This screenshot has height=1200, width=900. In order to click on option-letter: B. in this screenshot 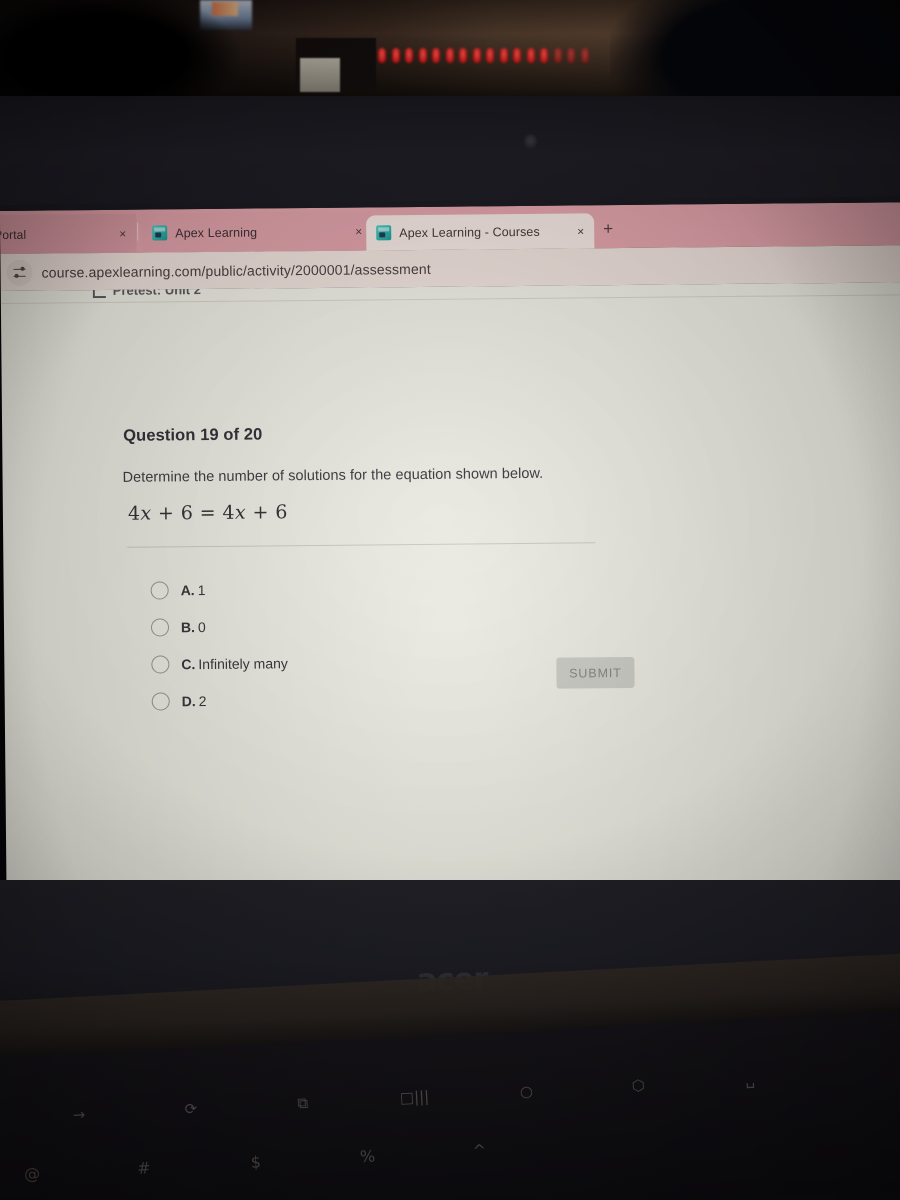, I will do `click(188, 626)`.